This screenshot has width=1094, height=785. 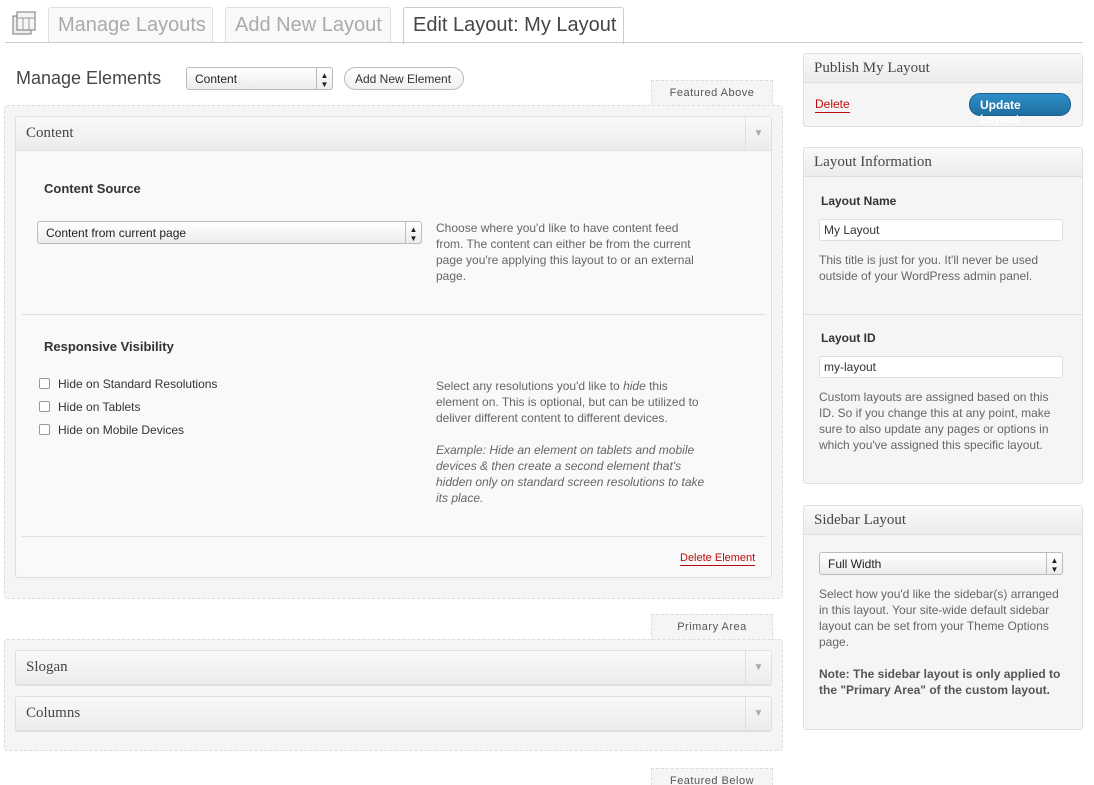 I want to click on add-new-element-button: Add New Element, so click(x=404, y=78).